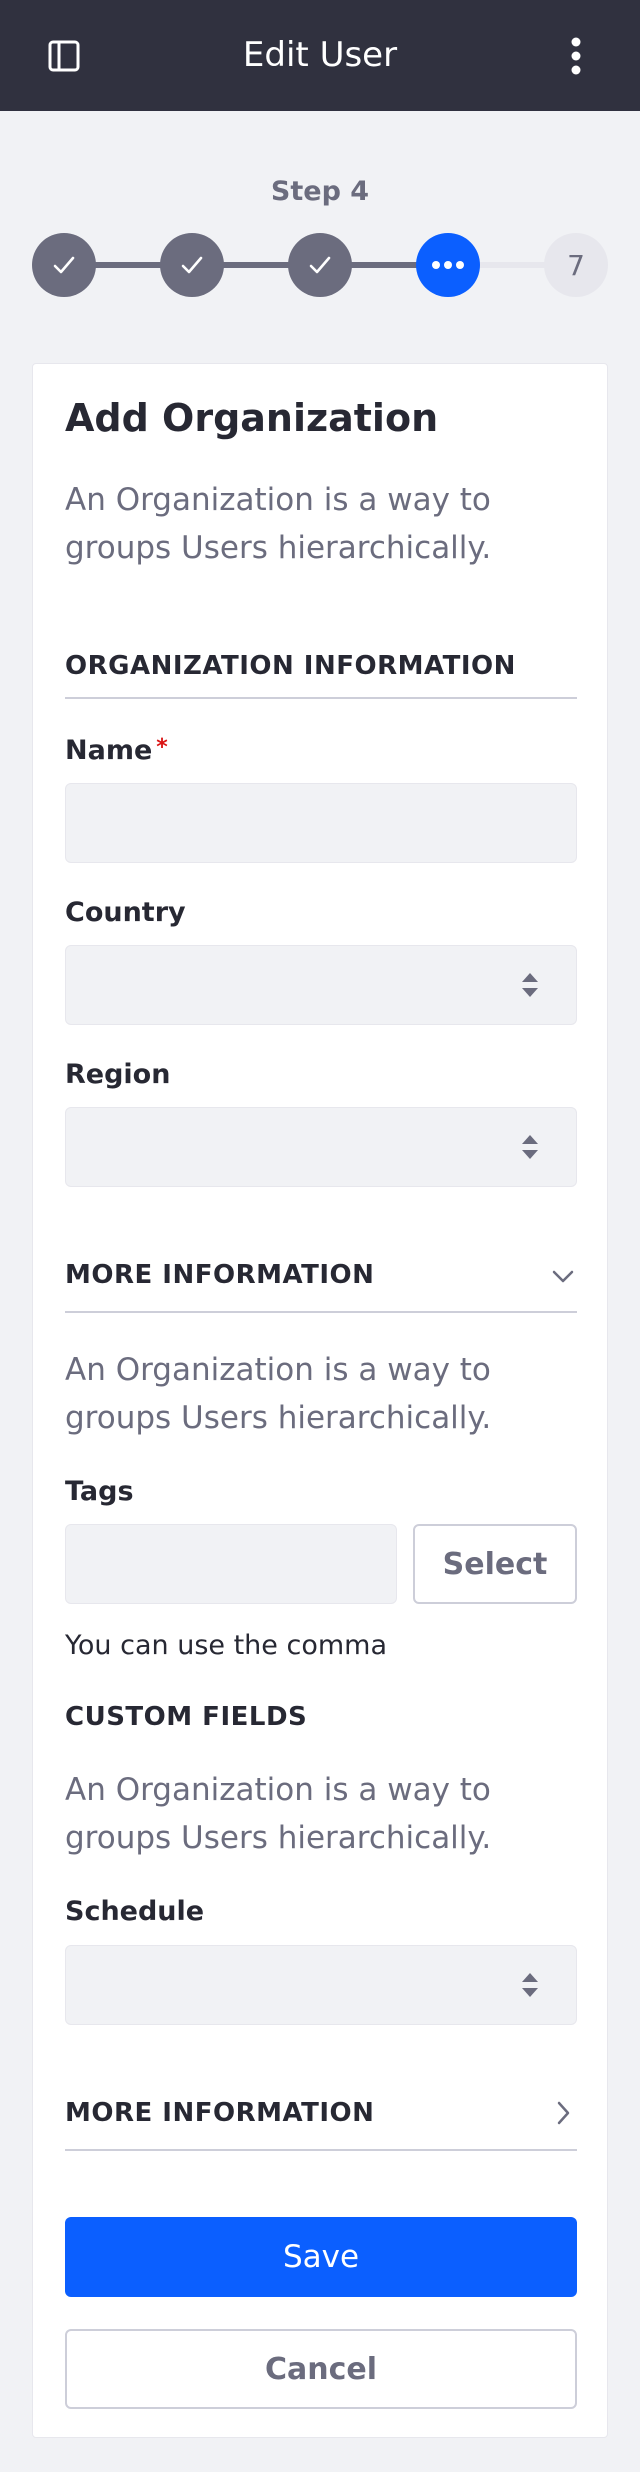 The width and height of the screenshot is (640, 2472). I want to click on chevron-down-icon, so click(563, 1276).